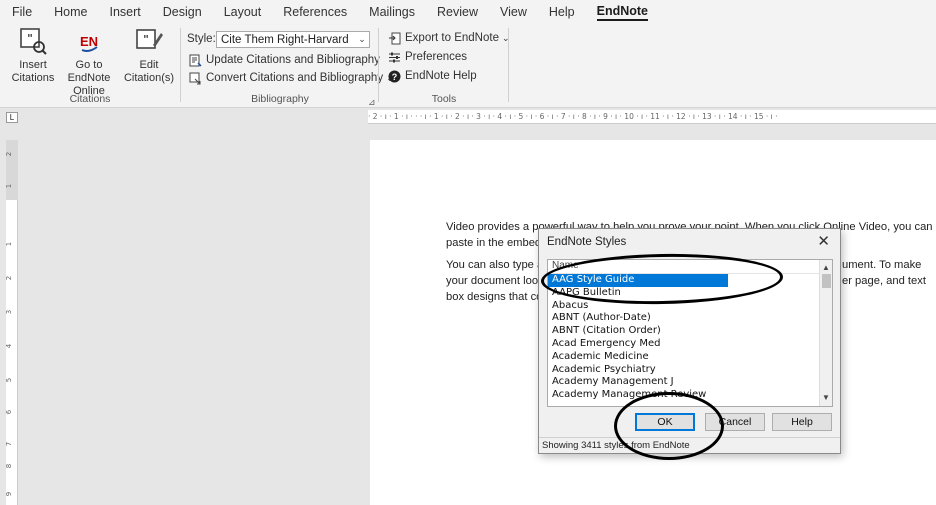  I want to click on ok-button: OK, so click(665, 422).